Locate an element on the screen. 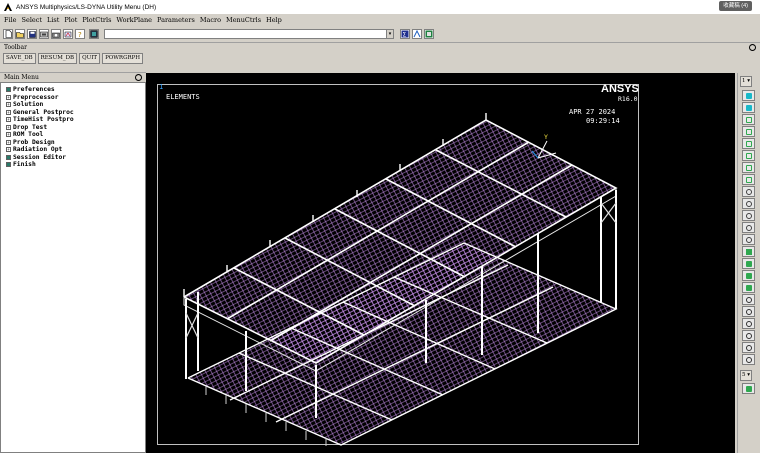  zoom-in-icon is located at coordinates (748, 227).